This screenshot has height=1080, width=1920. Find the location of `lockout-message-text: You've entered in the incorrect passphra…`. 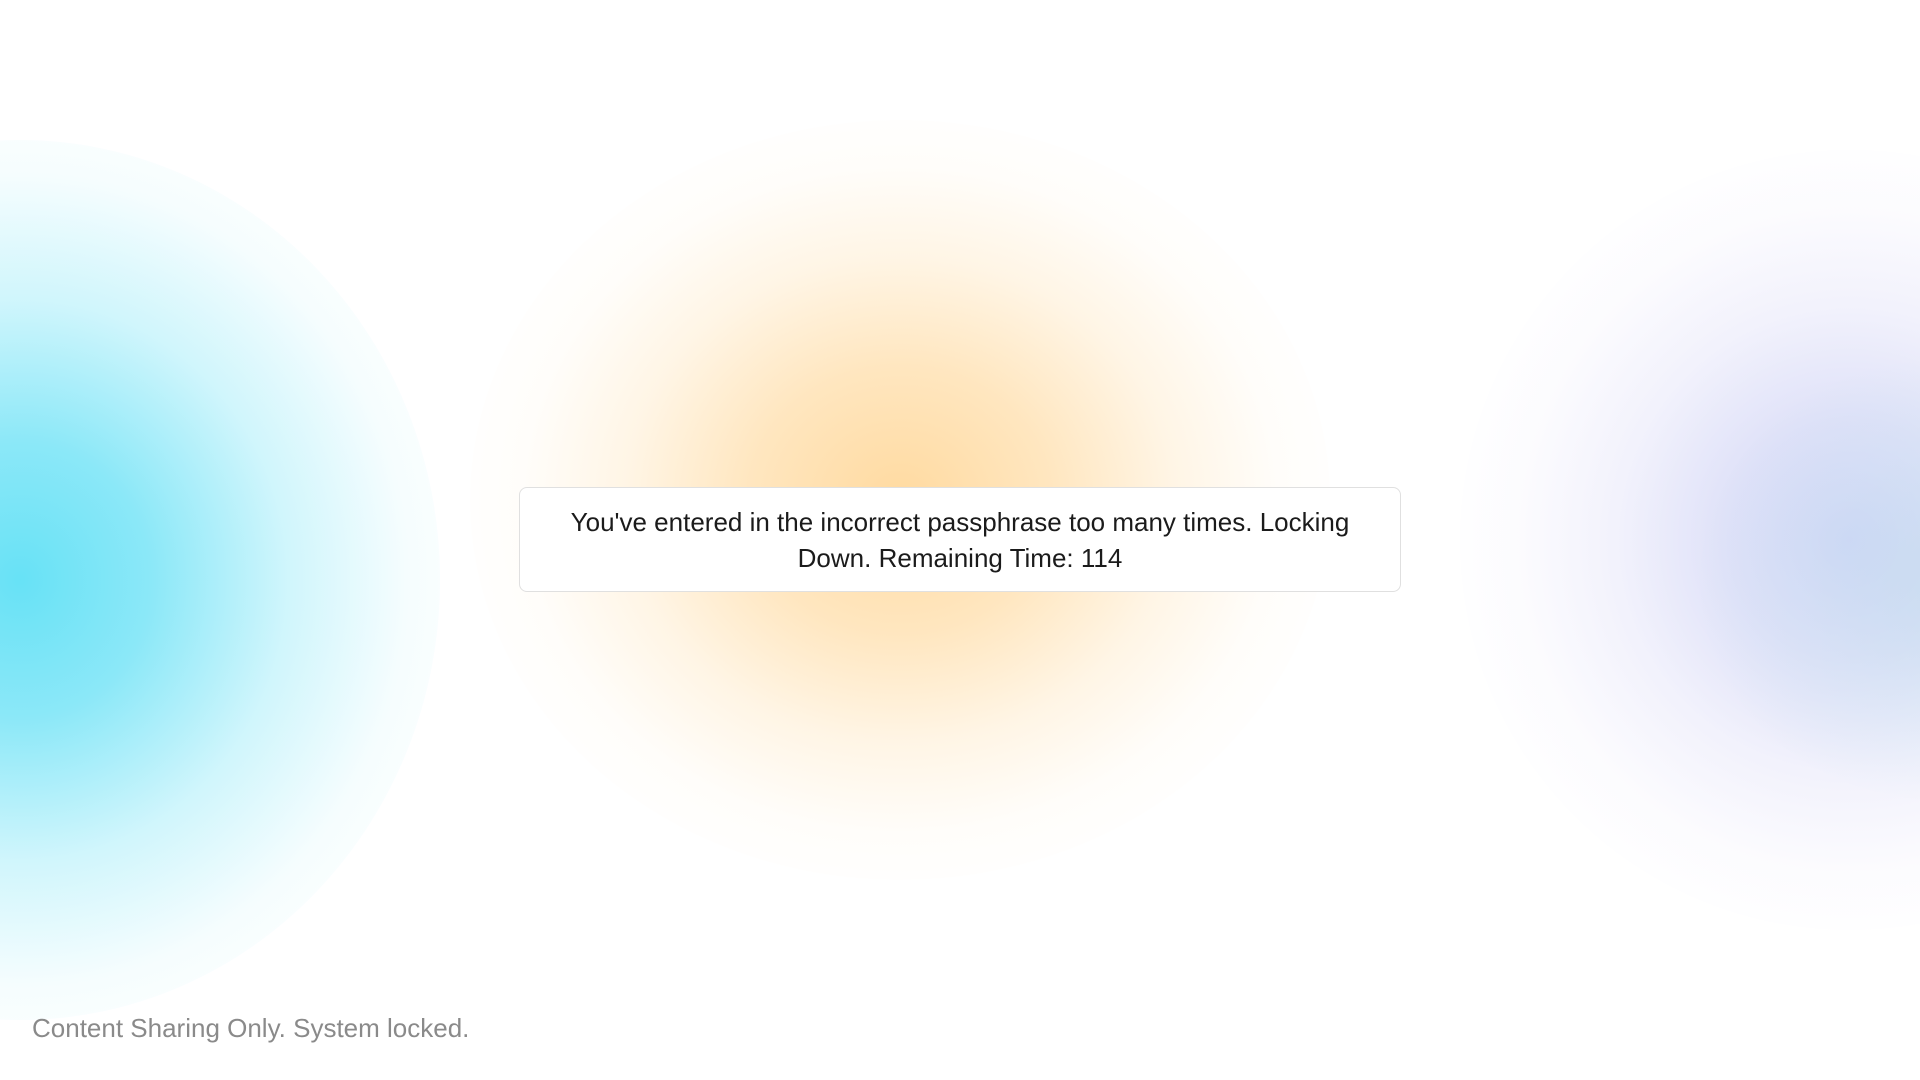

lockout-message-text: You've entered in the incorrect passphra… is located at coordinates (960, 539).